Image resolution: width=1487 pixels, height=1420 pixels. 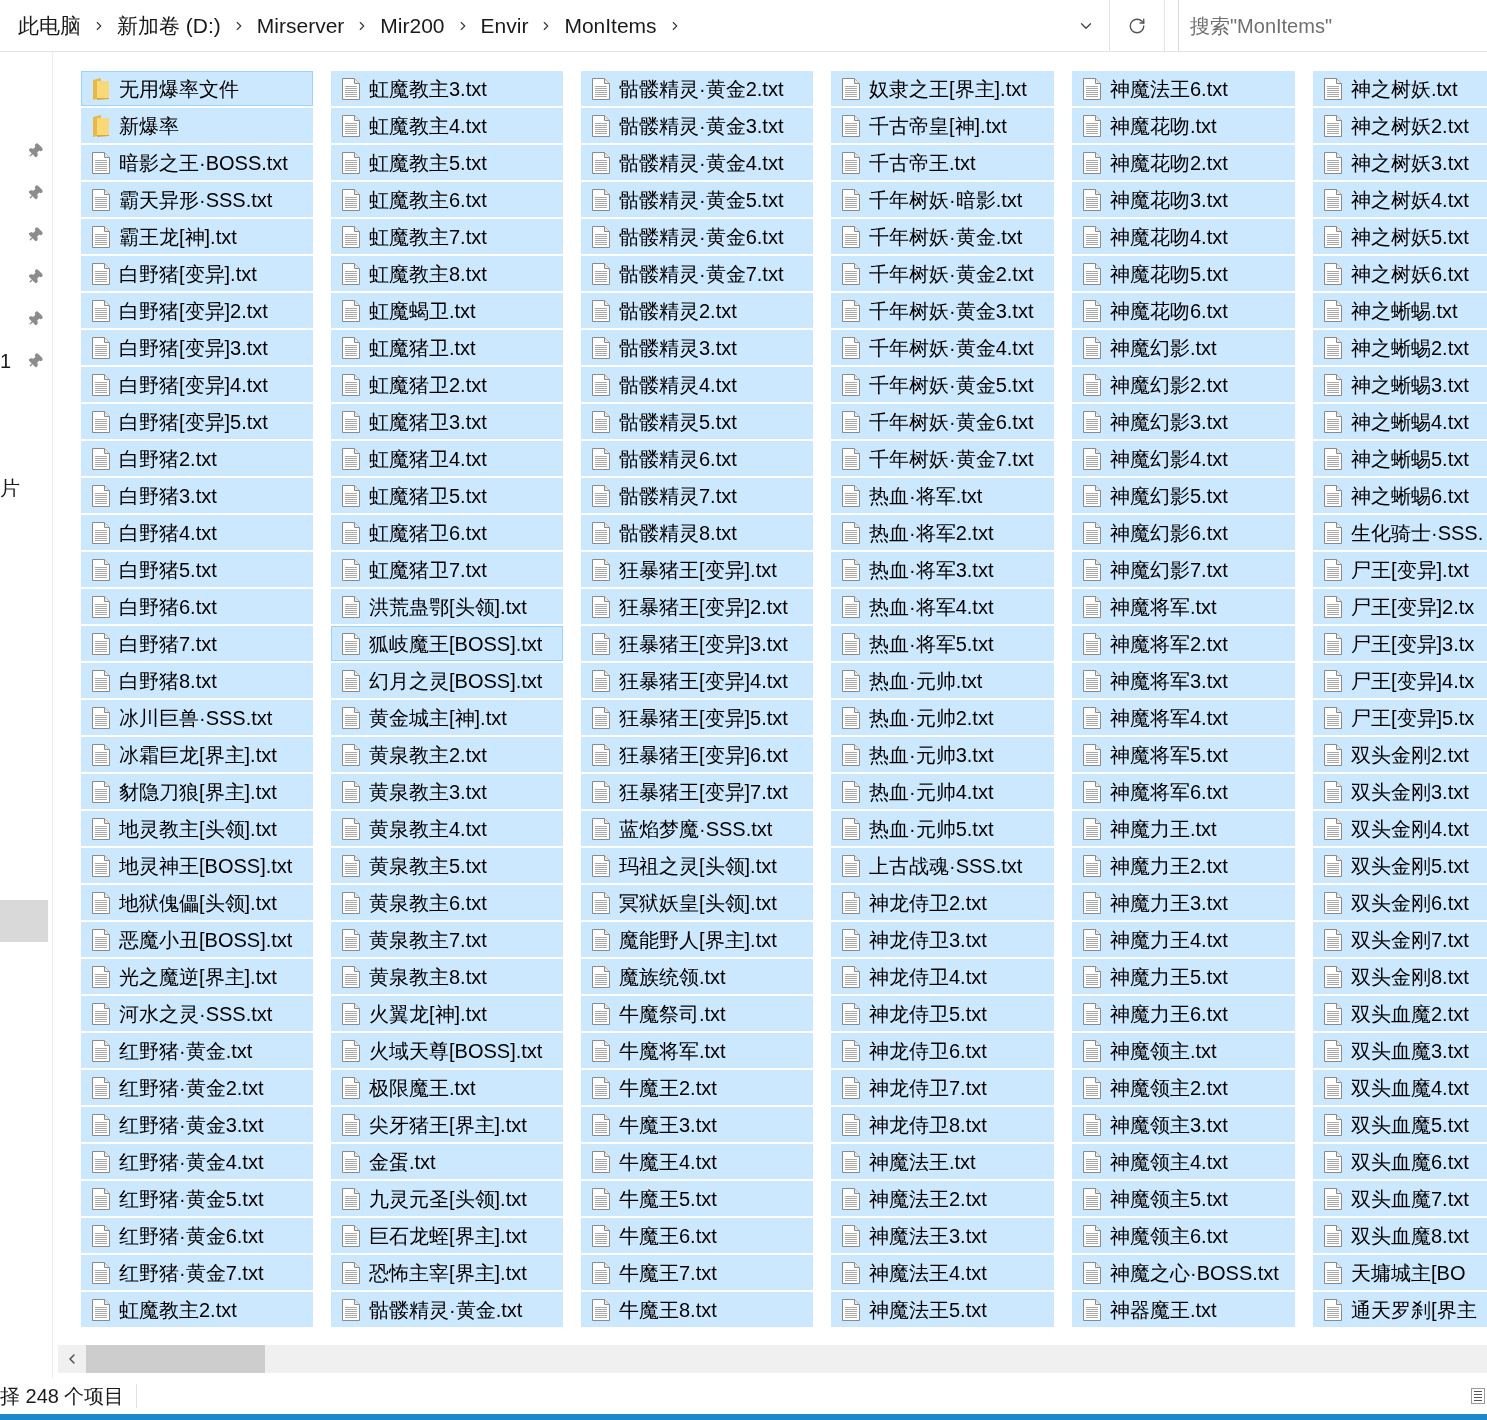 What do you see at coordinates (1183, 1124) in the screenshot?
I see `file-item: 神魔领主3.txt` at bounding box center [1183, 1124].